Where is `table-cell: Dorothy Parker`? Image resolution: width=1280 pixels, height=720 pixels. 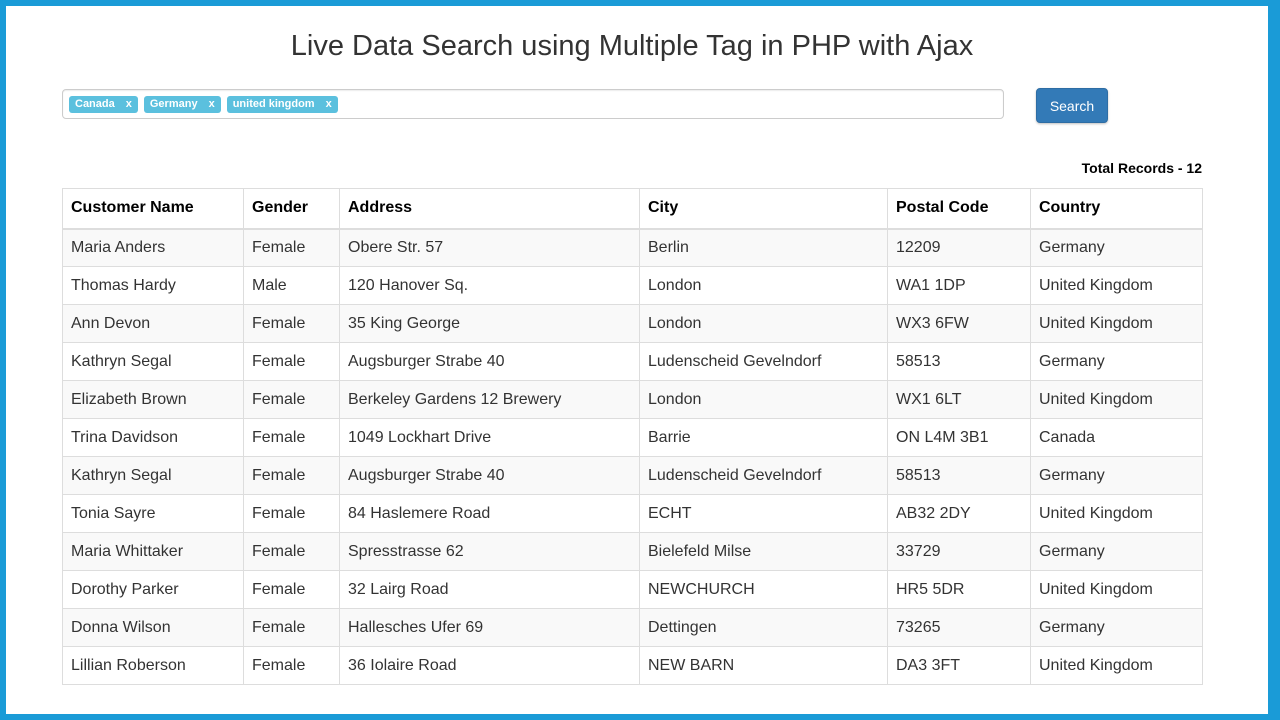
table-cell: Dorothy Parker is located at coordinates (153, 589).